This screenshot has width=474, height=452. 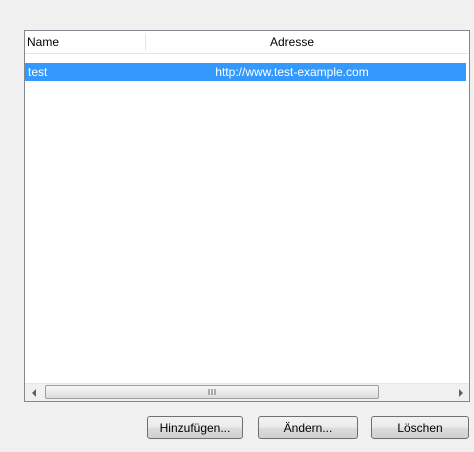 I want to click on table-row: test http://www.test-example.com, so click(x=245, y=72).